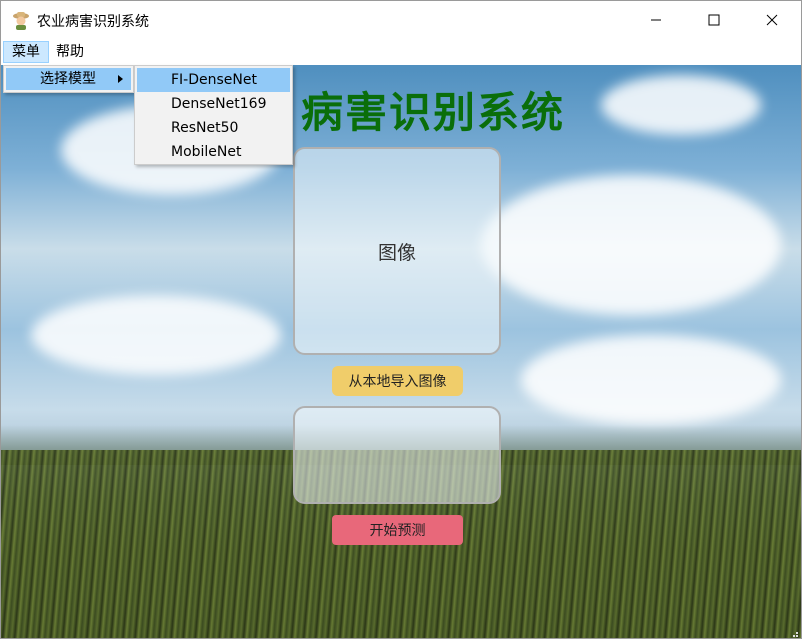 The width and height of the screenshot is (802, 639). I want to click on title-bar: 农业病害识别系统, so click(401, 20).